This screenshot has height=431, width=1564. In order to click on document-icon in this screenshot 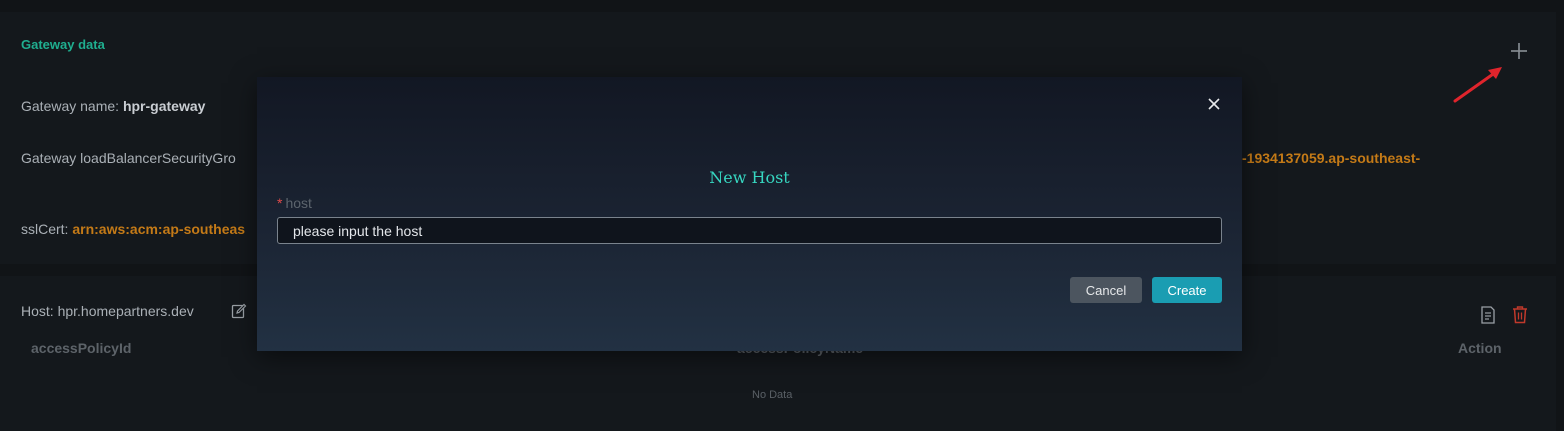, I will do `click(1488, 315)`.